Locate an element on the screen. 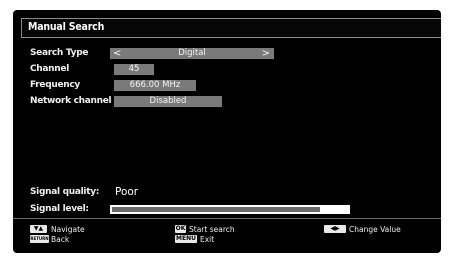  frequency-field: 666.00 MHz is located at coordinates (155, 85).